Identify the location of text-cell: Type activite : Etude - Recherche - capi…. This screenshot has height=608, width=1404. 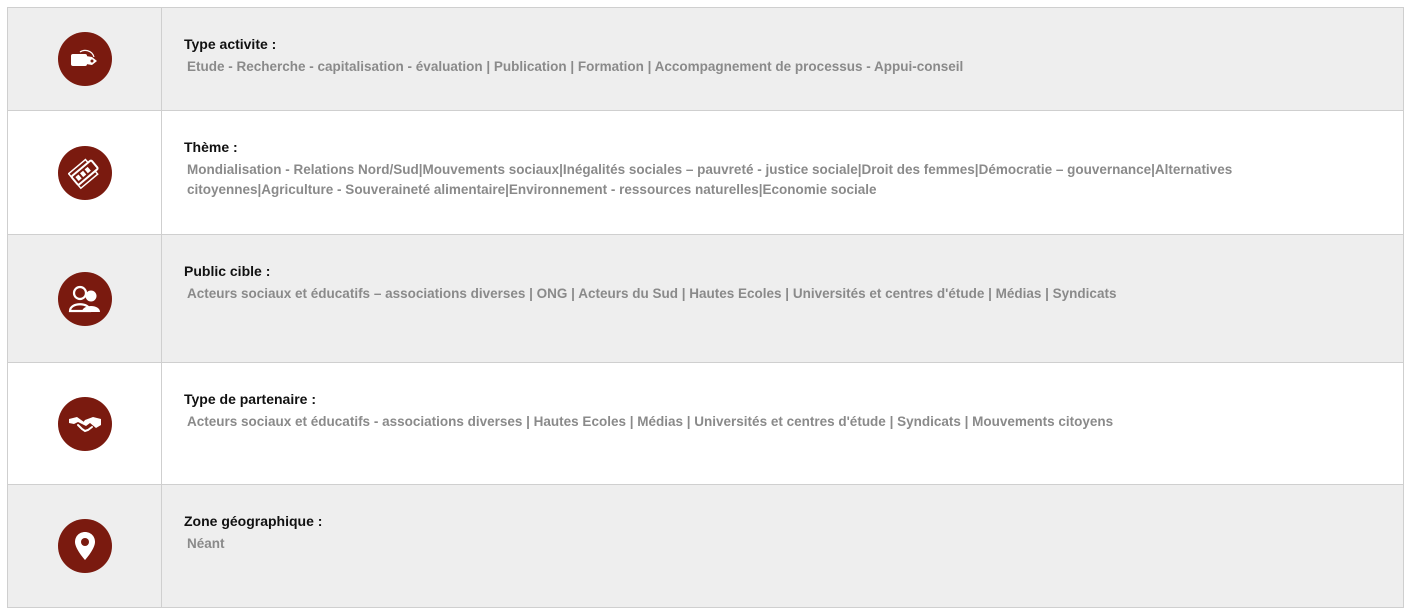
(782, 59).